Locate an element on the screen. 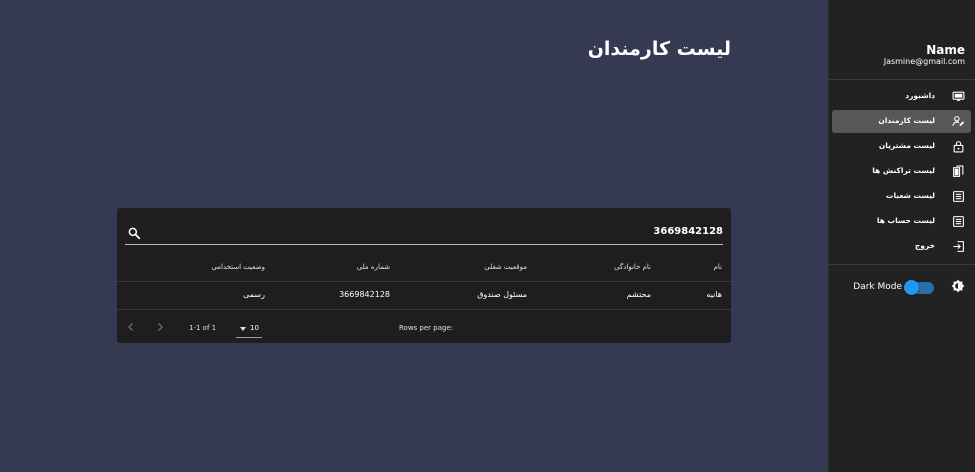 This screenshot has height=472, width=975. rows-per-page-label: Rows per page: is located at coordinates (426, 328).